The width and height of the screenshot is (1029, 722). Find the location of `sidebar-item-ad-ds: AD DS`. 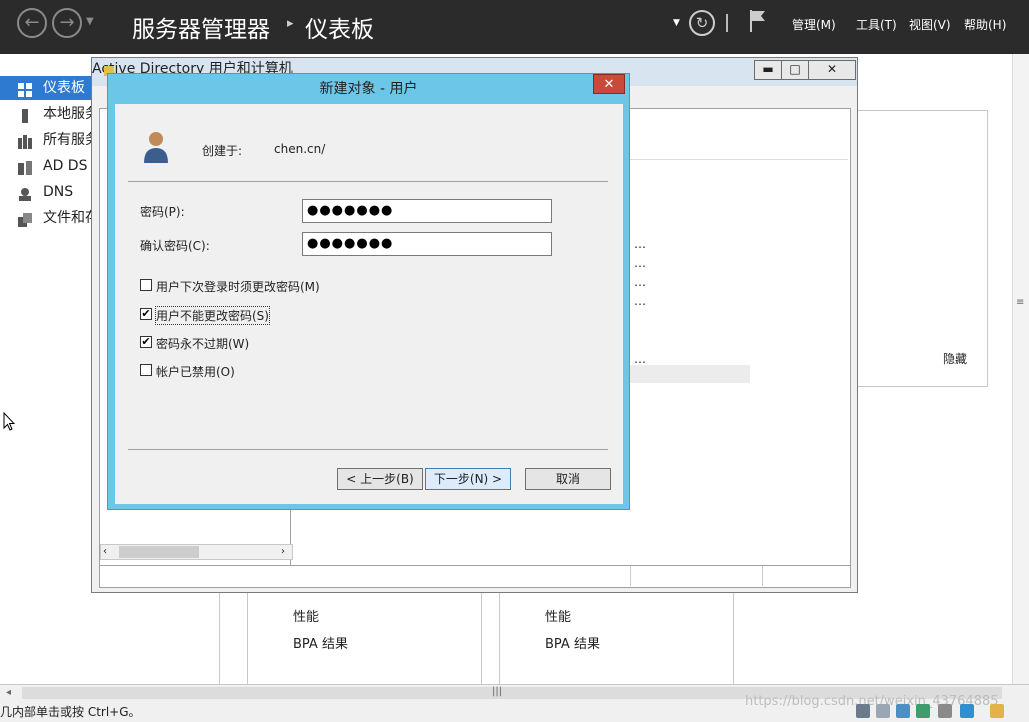

sidebar-item-ad-ds: AD DS is located at coordinates (50, 166).